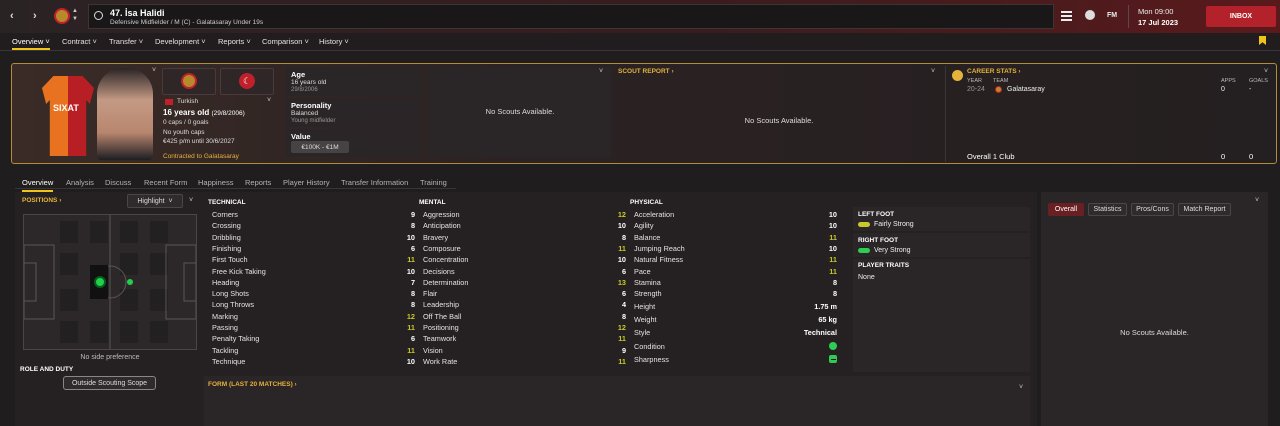 The image size is (1280, 426). I want to click on search-icon, so click(98, 15).